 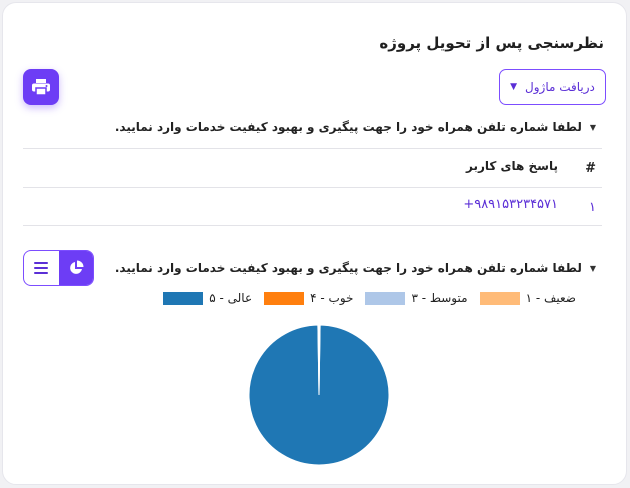 I want to click on table-header-divider, so click(x=312, y=187).